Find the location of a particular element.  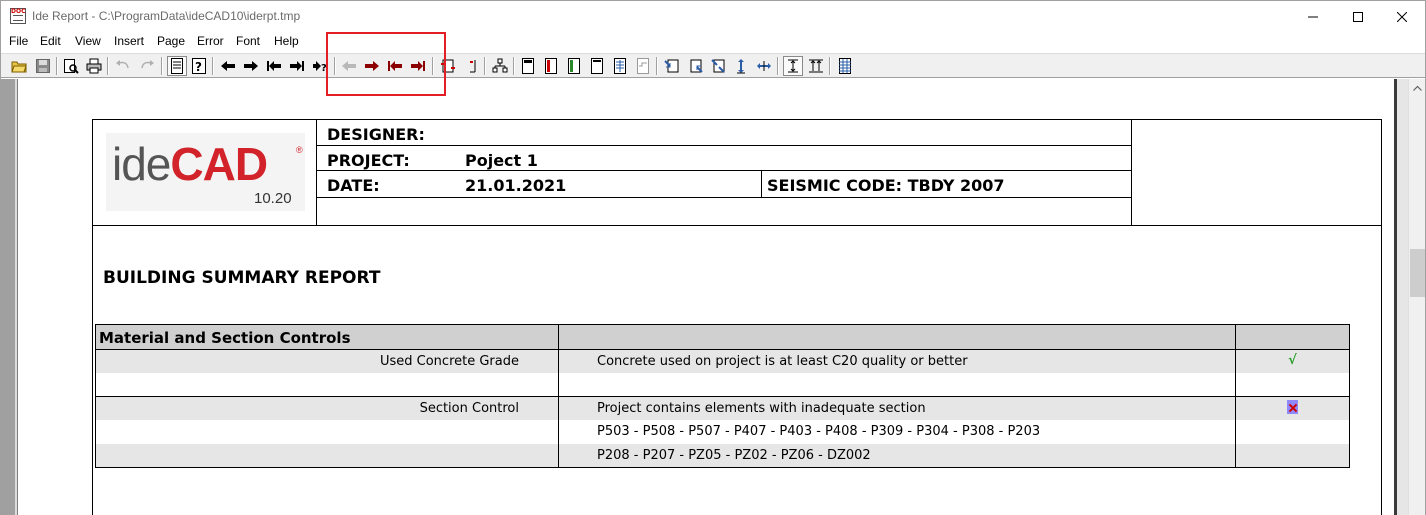

layout-5-button is located at coordinates (620, 66).